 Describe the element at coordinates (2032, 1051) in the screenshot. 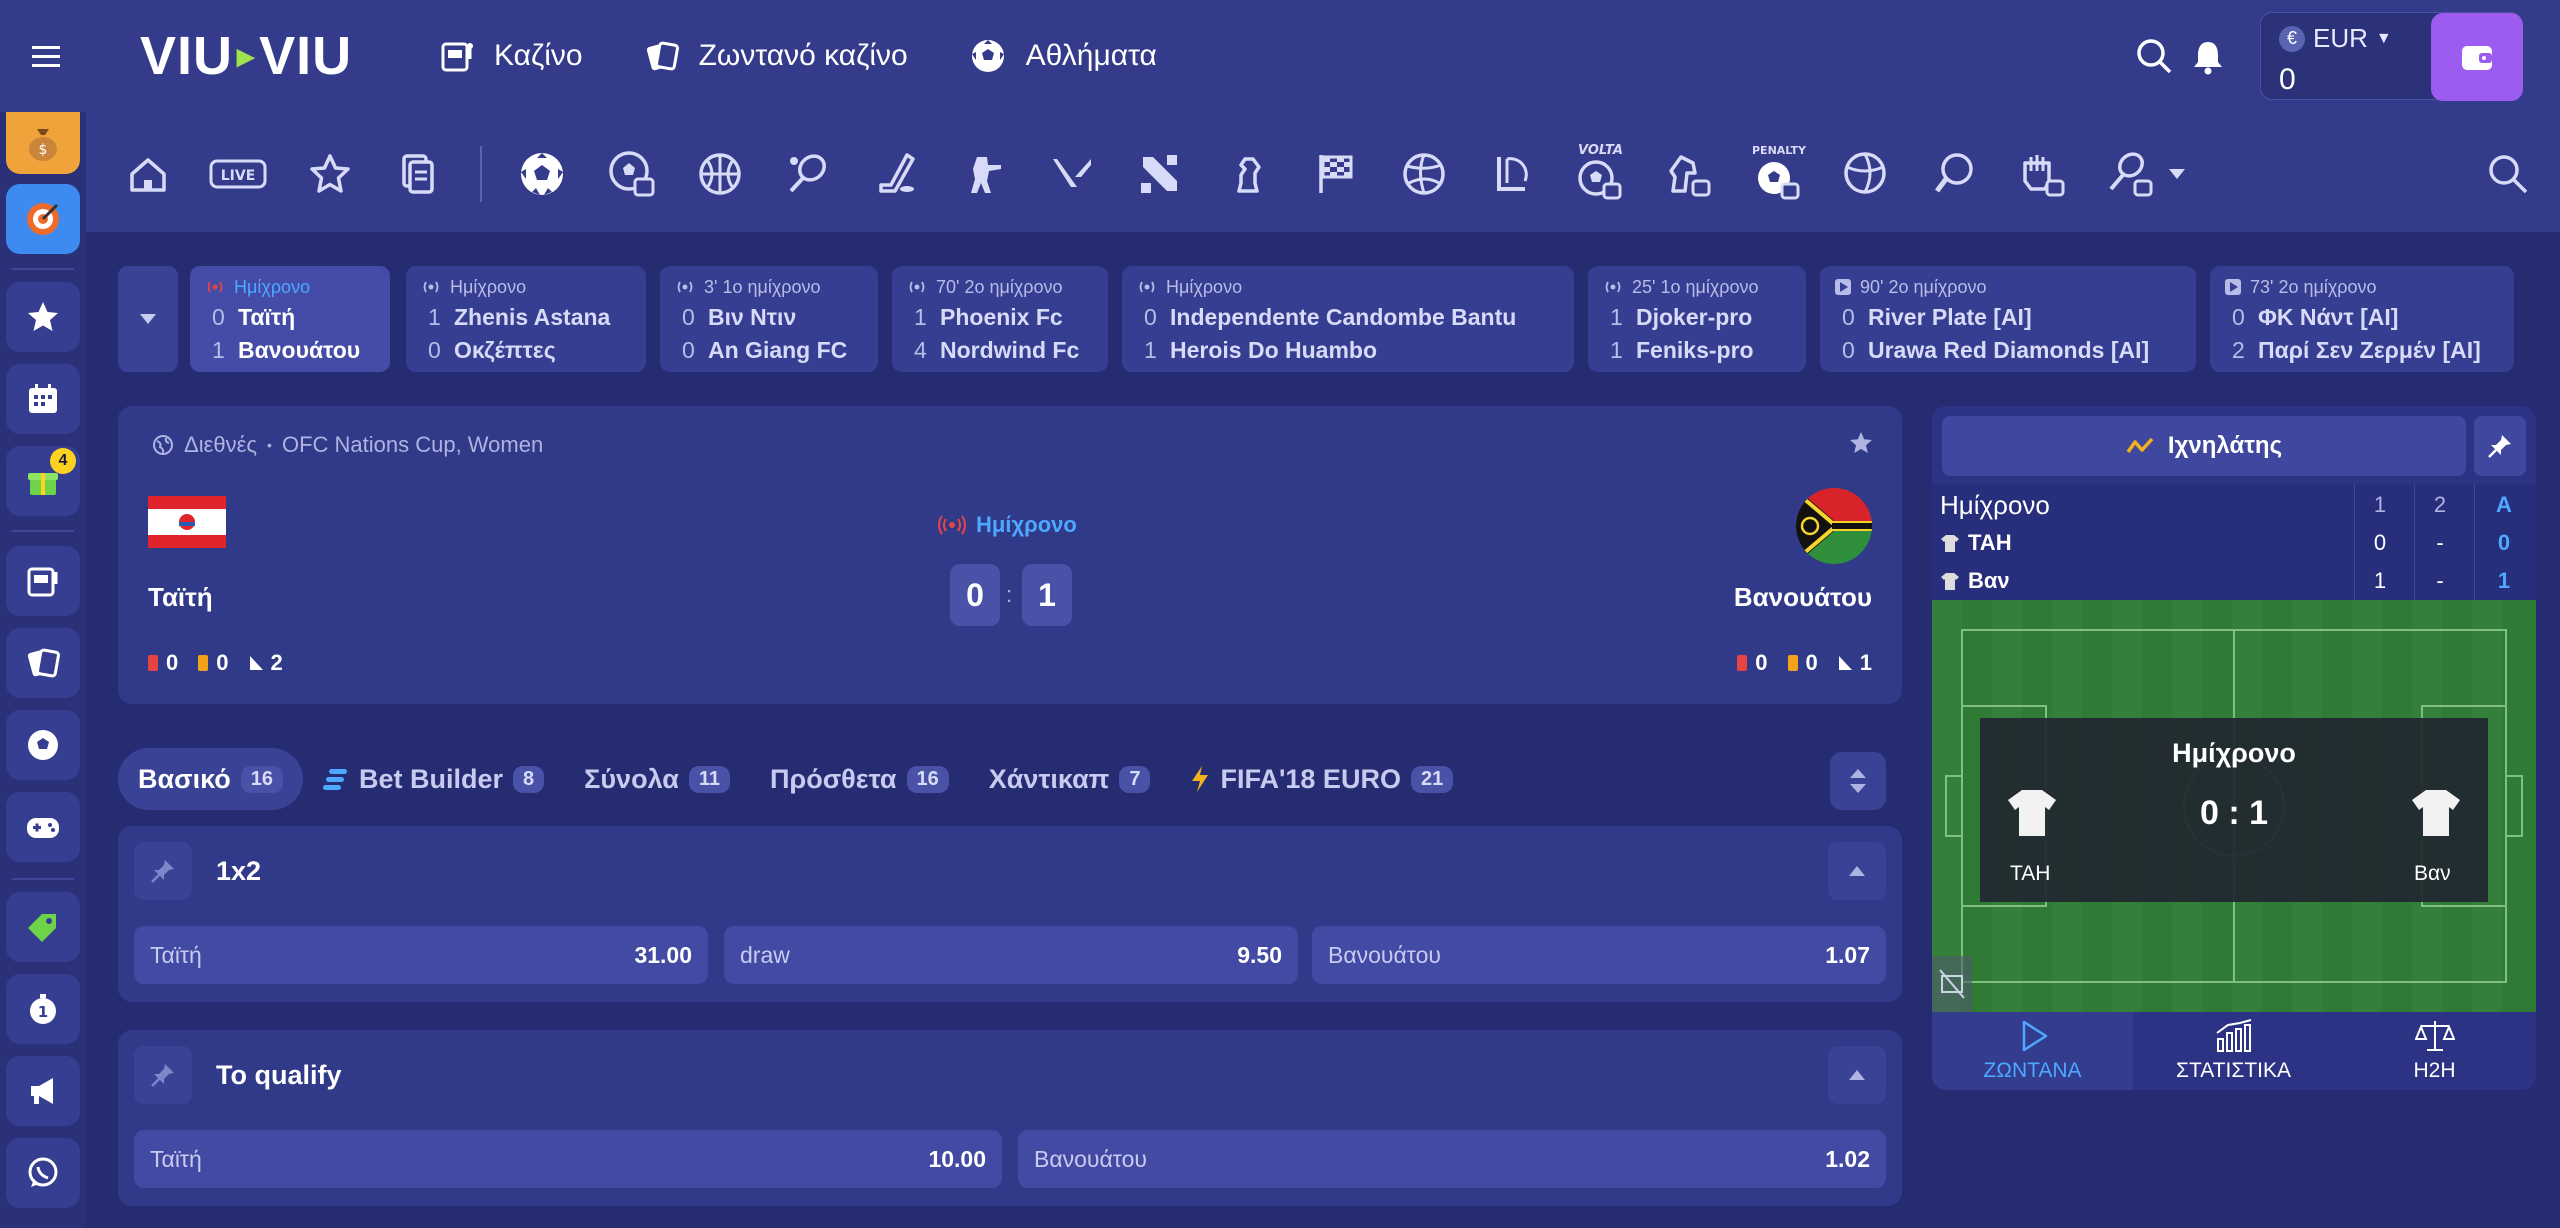

I see `tab-live: ΖΩΝΤΑΝΑ` at that location.